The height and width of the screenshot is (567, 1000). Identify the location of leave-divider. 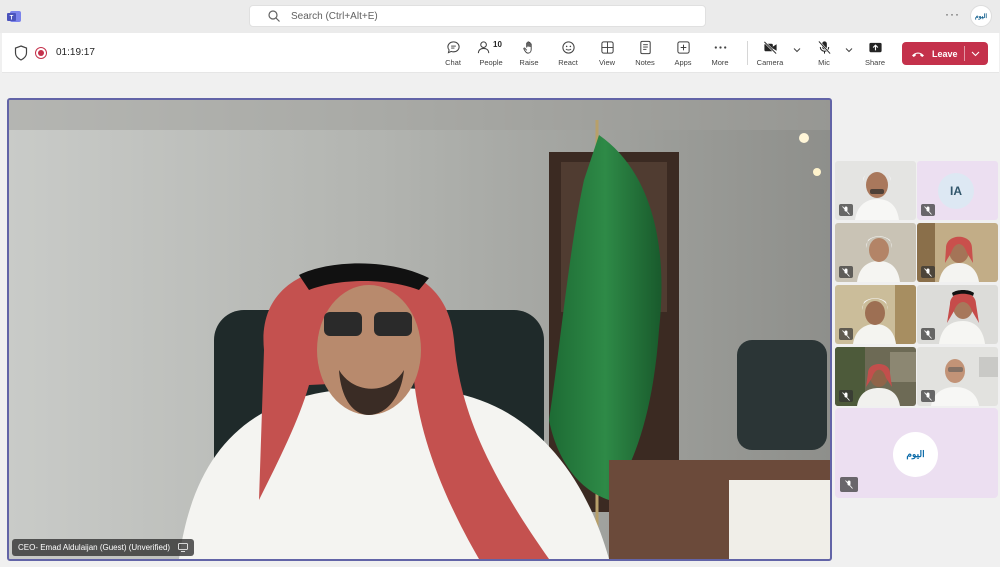
(964, 53).